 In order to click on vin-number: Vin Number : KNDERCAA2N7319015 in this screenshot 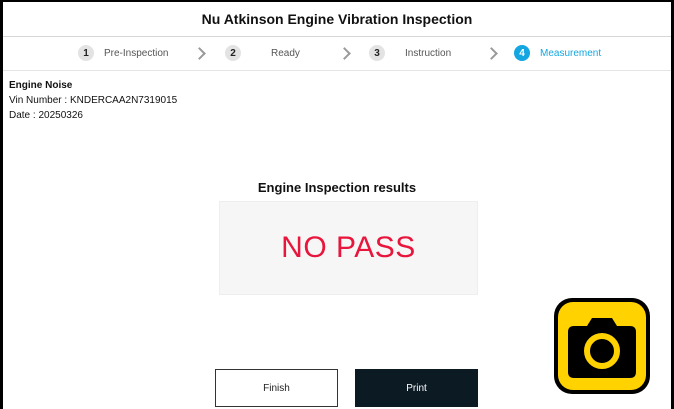, I will do `click(93, 100)`.